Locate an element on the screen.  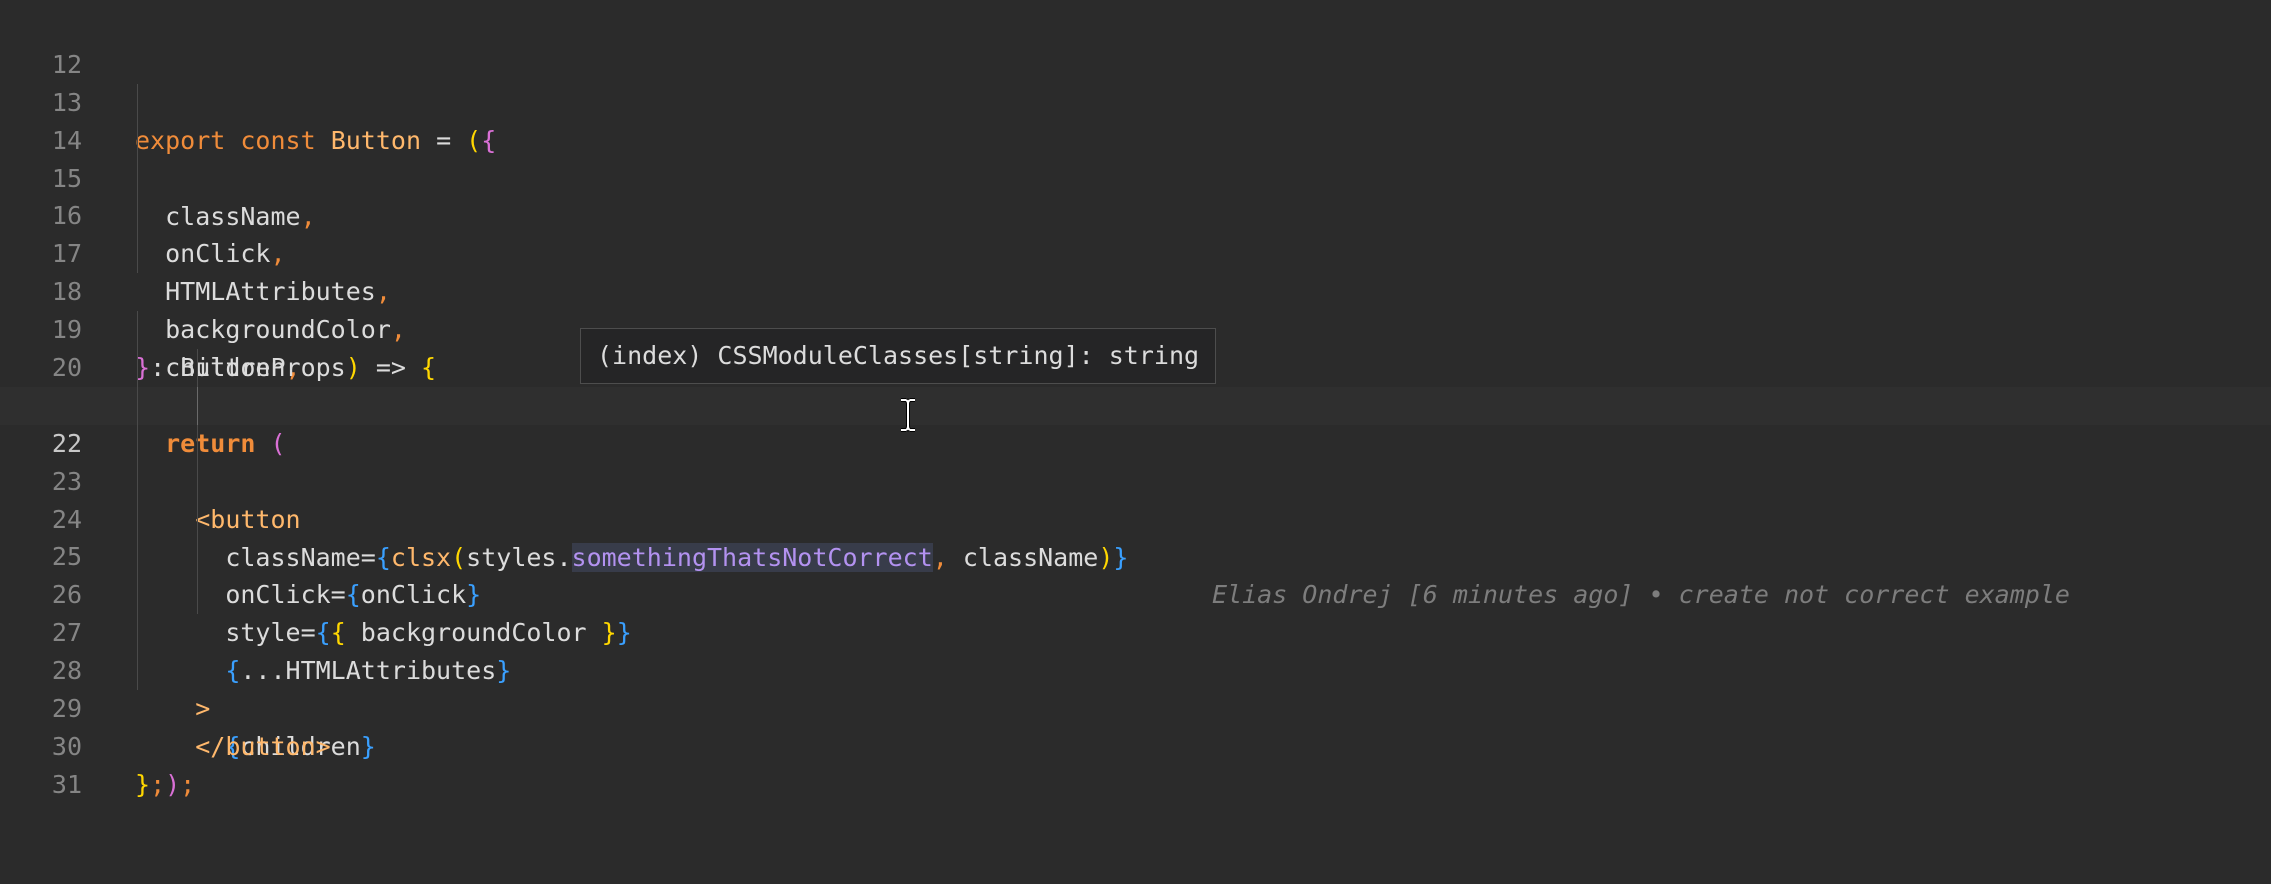
line-number: 31 is located at coordinates (66, 784).